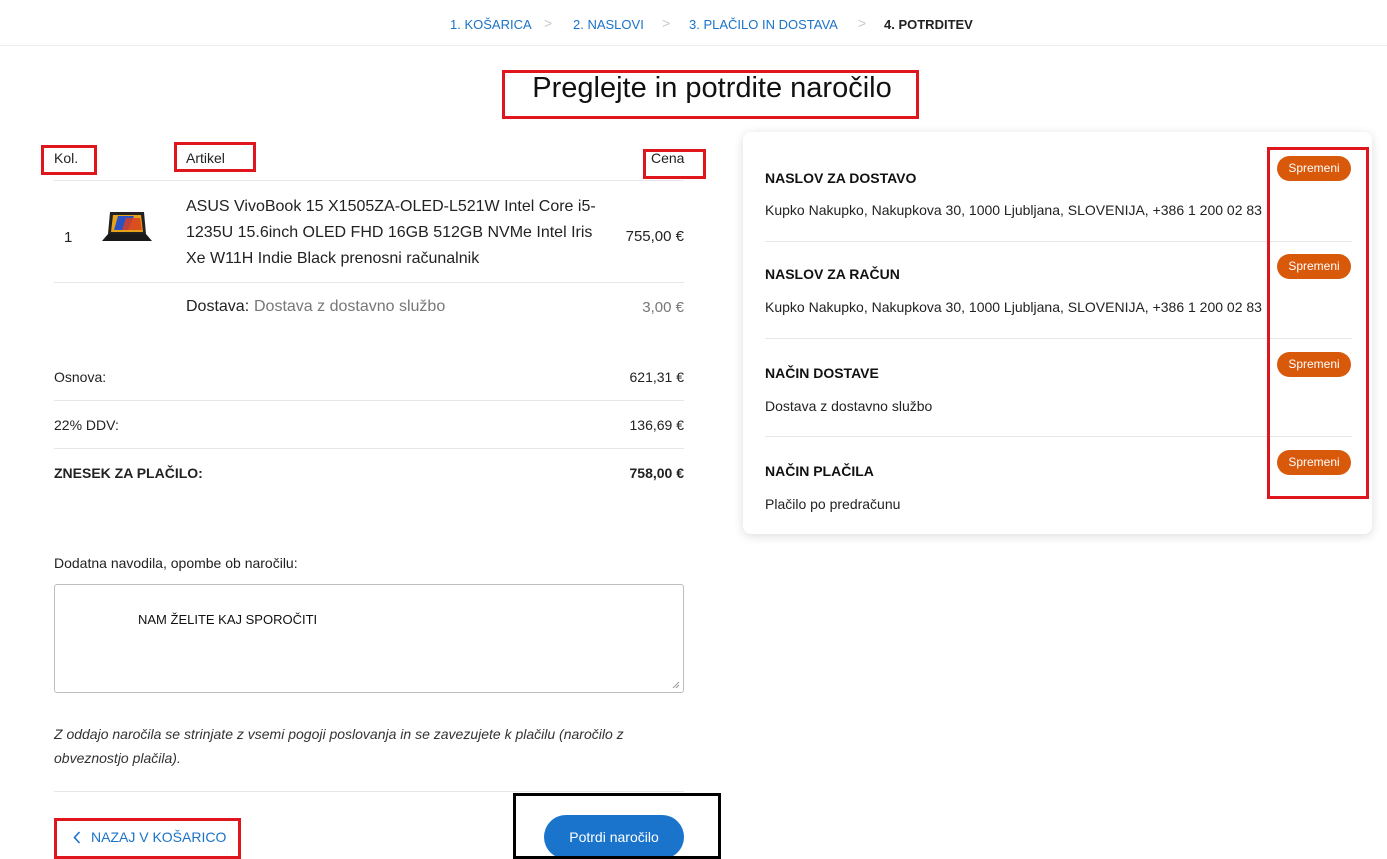 The image size is (1387, 859). What do you see at coordinates (822, 373) in the screenshot?
I see `delivery-method-title: NAČIN DOSTAVE` at bounding box center [822, 373].